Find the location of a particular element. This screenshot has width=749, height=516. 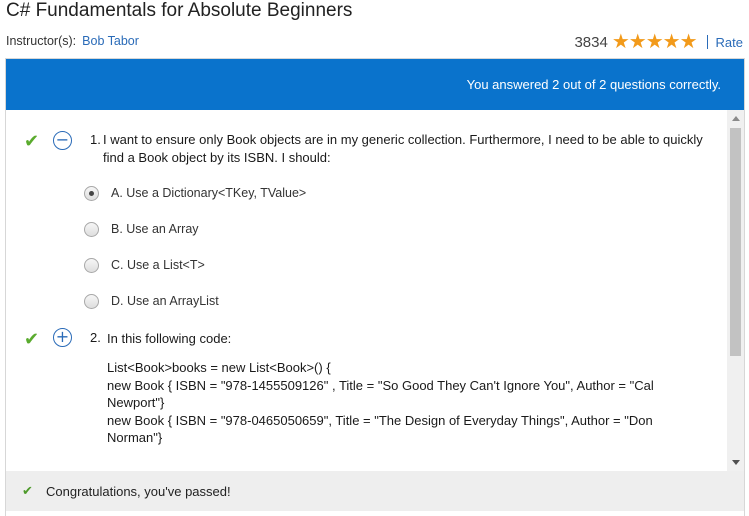

answer-option-a: A. Use a Dictionary<TKey, TValue> is located at coordinates (195, 193).